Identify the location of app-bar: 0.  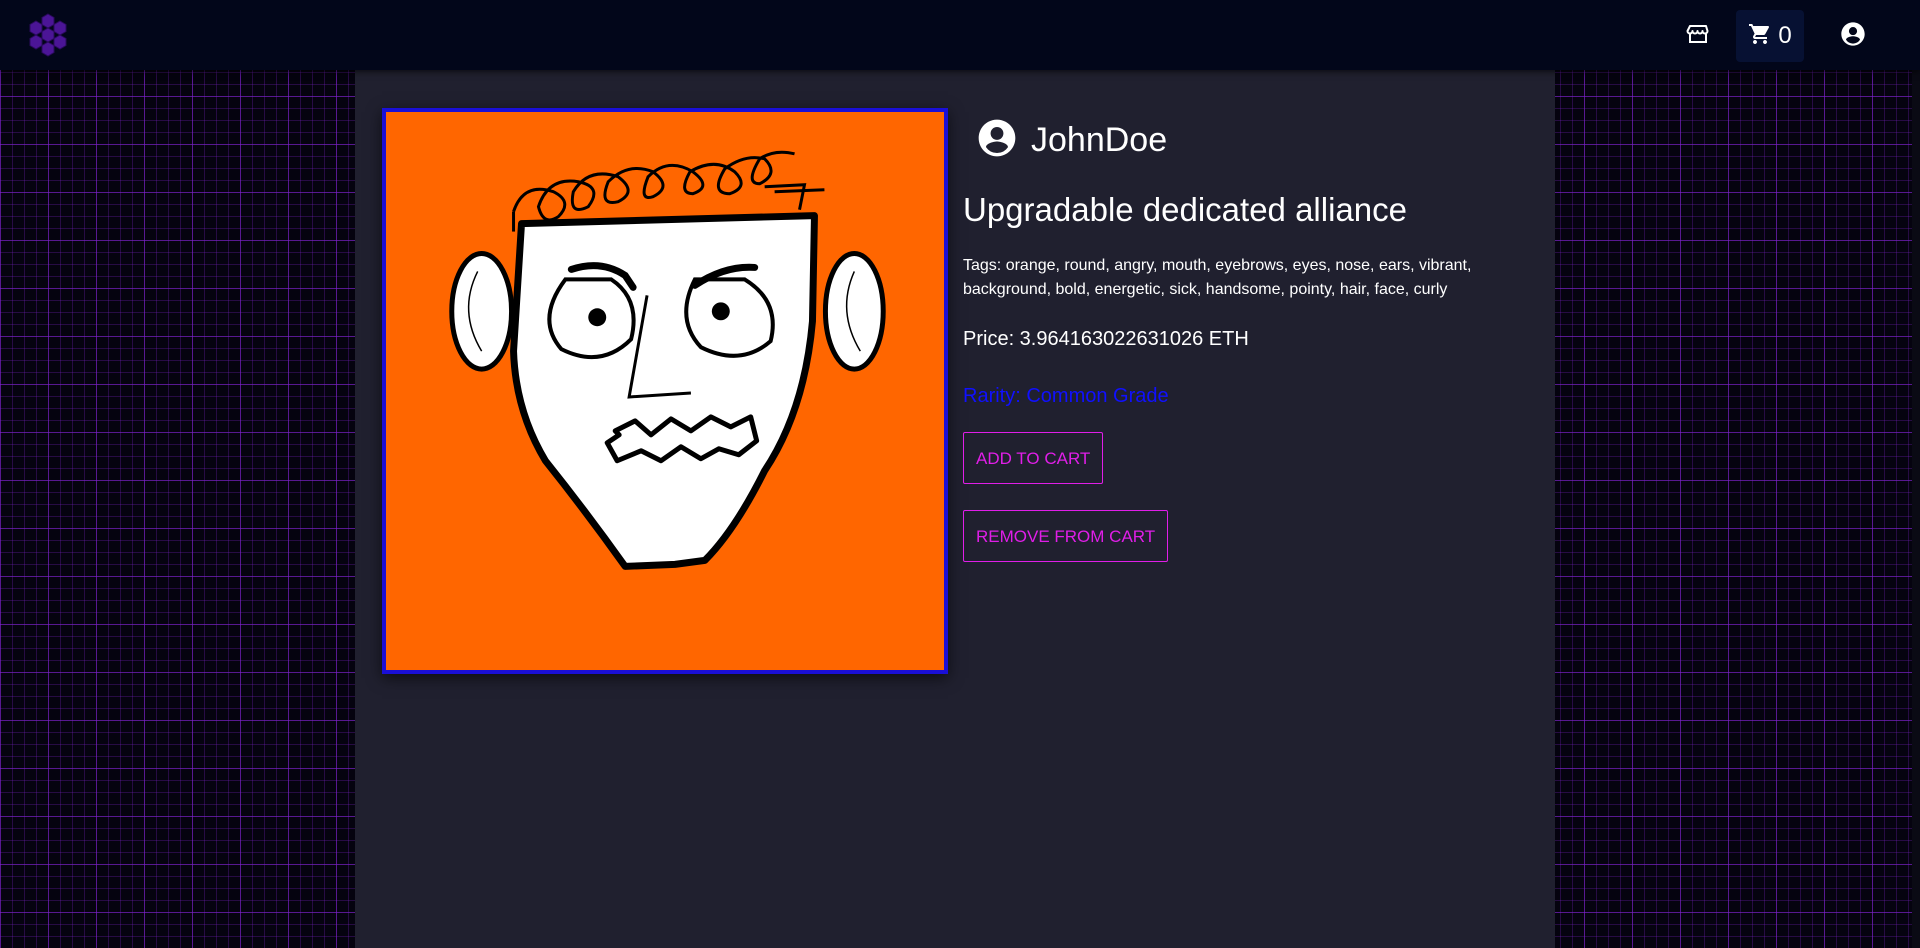
(960, 35).